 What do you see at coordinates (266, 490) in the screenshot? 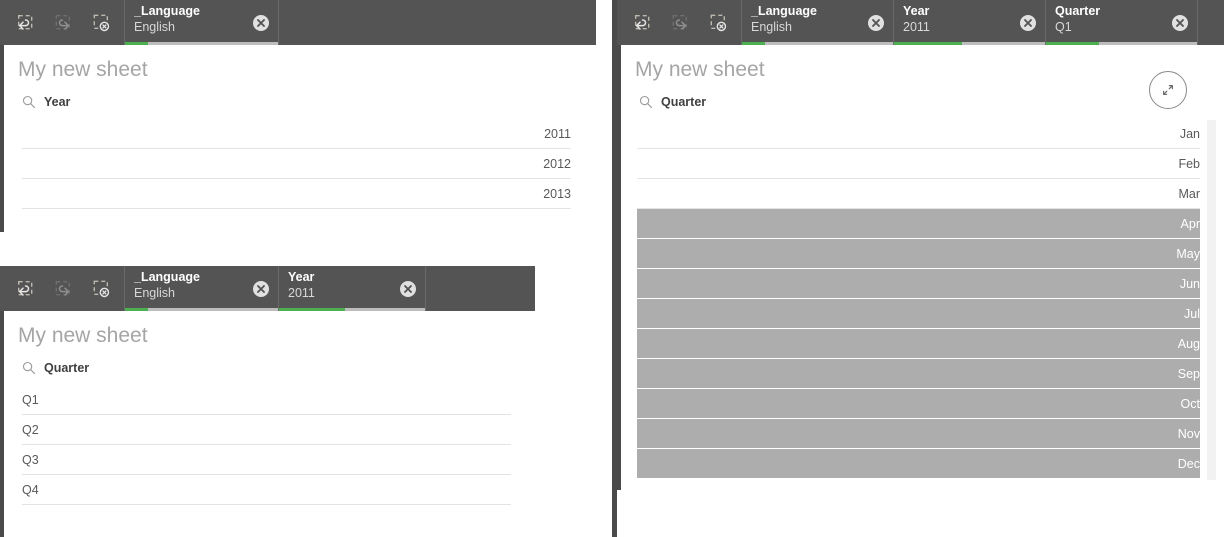
I see `listbox-row: Q4` at bounding box center [266, 490].